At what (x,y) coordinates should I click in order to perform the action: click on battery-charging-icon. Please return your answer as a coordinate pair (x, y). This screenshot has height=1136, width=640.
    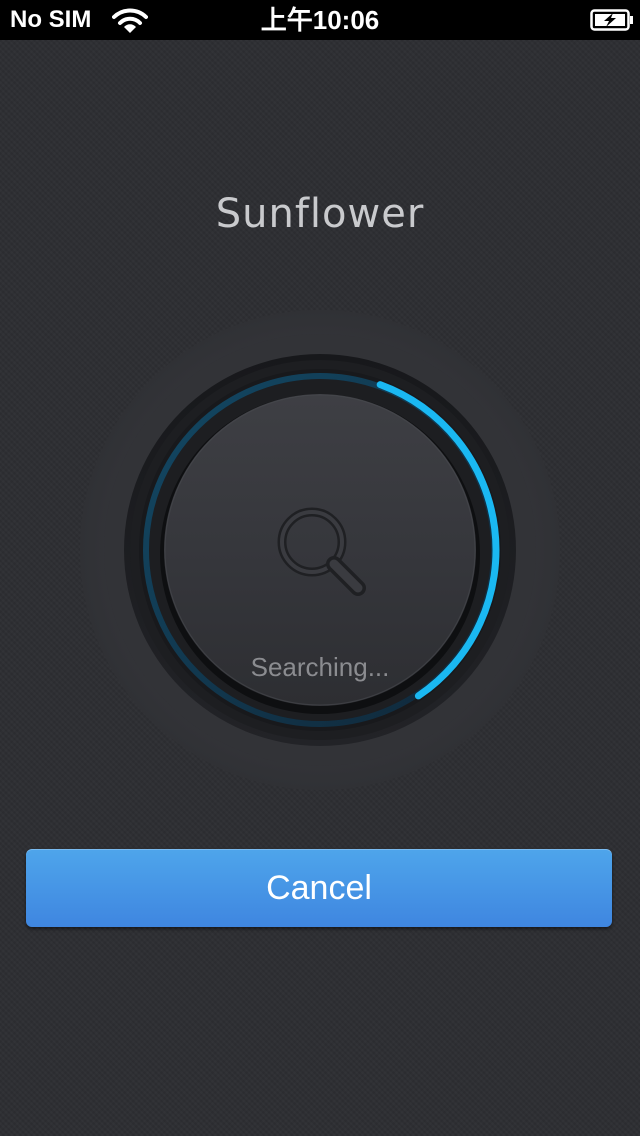
    Looking at the image, I should click on (612, 20).